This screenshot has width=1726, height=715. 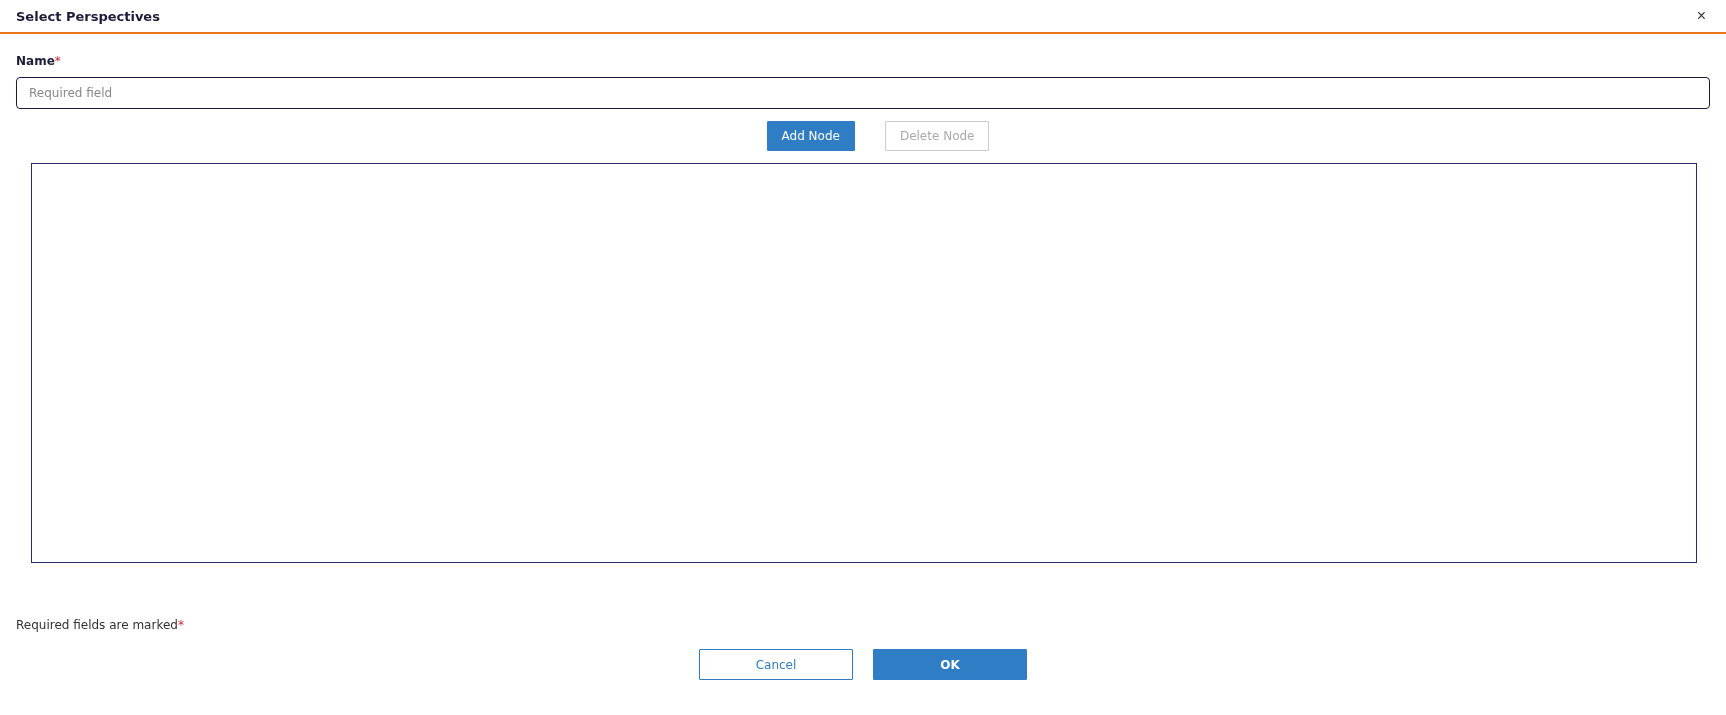 What do you see at coordinates (35, 61) in the screenshot?
I see `field-label: Name` at bounding box center [35, 61].